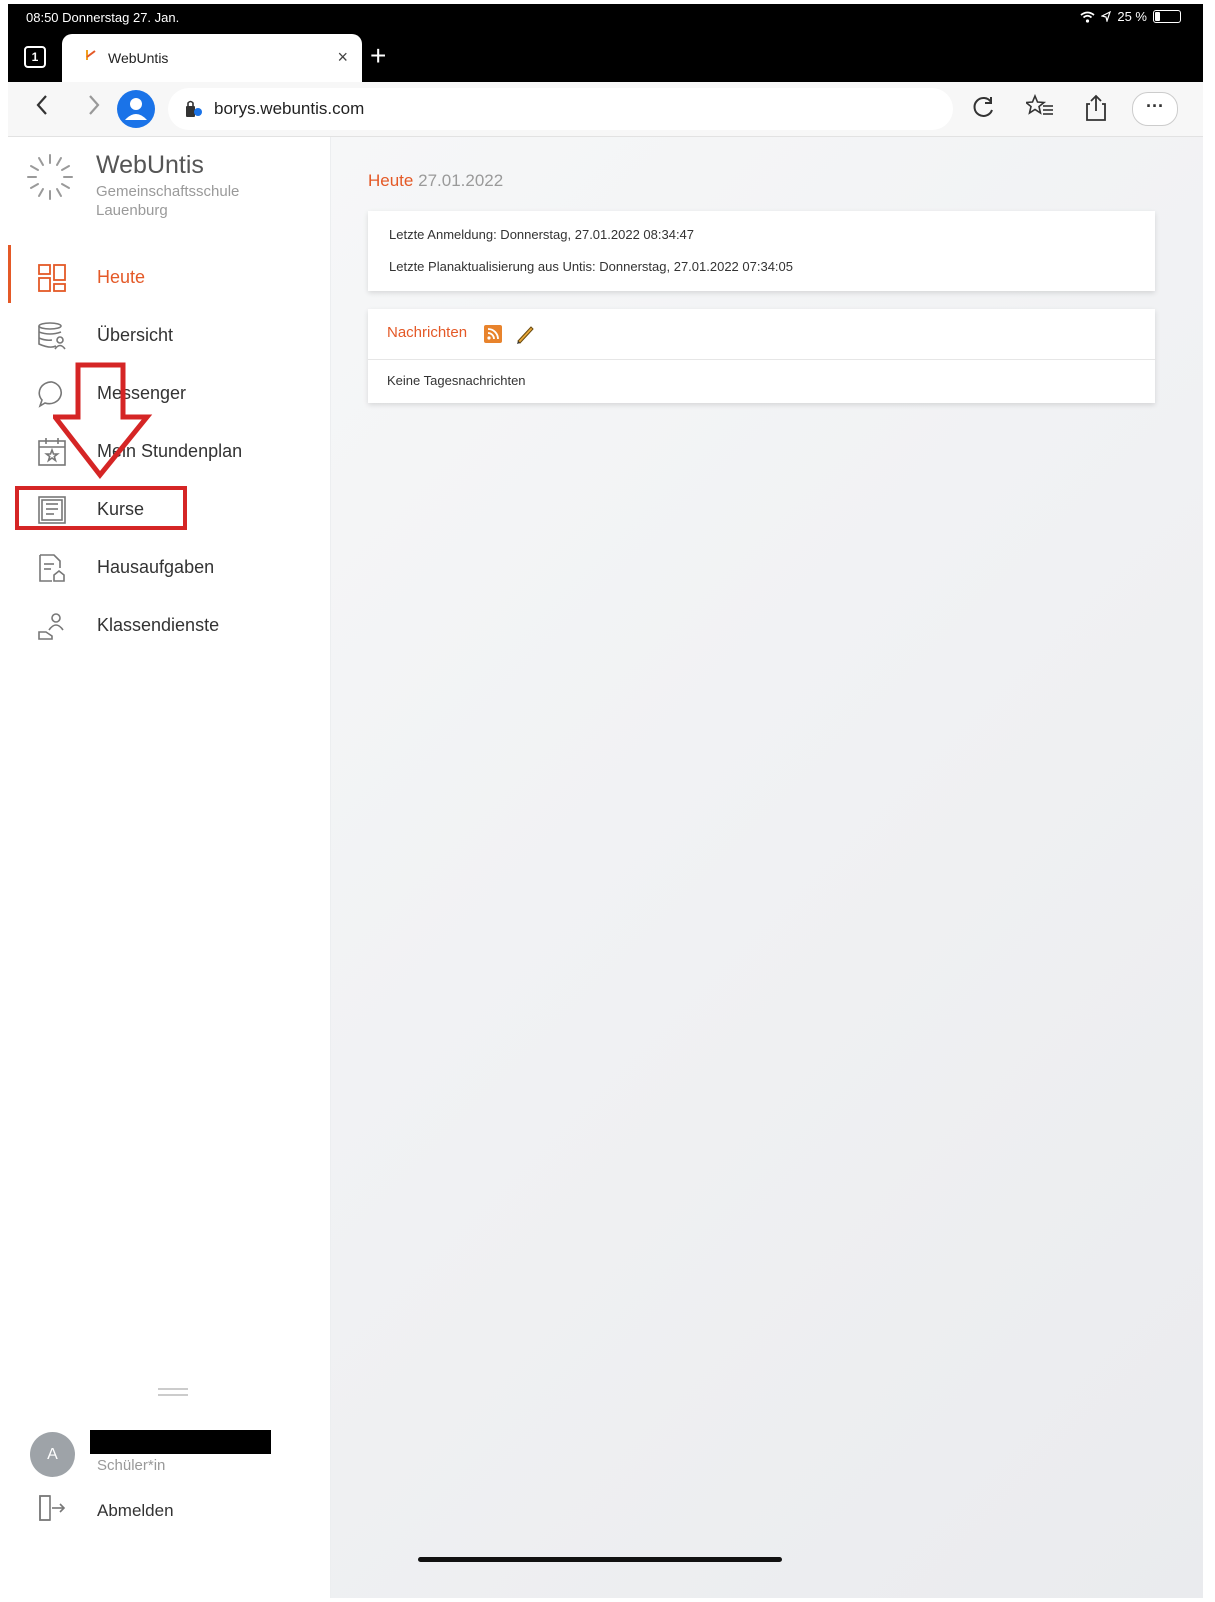  I want to click on new-tab-button: +, so click(378, 56).